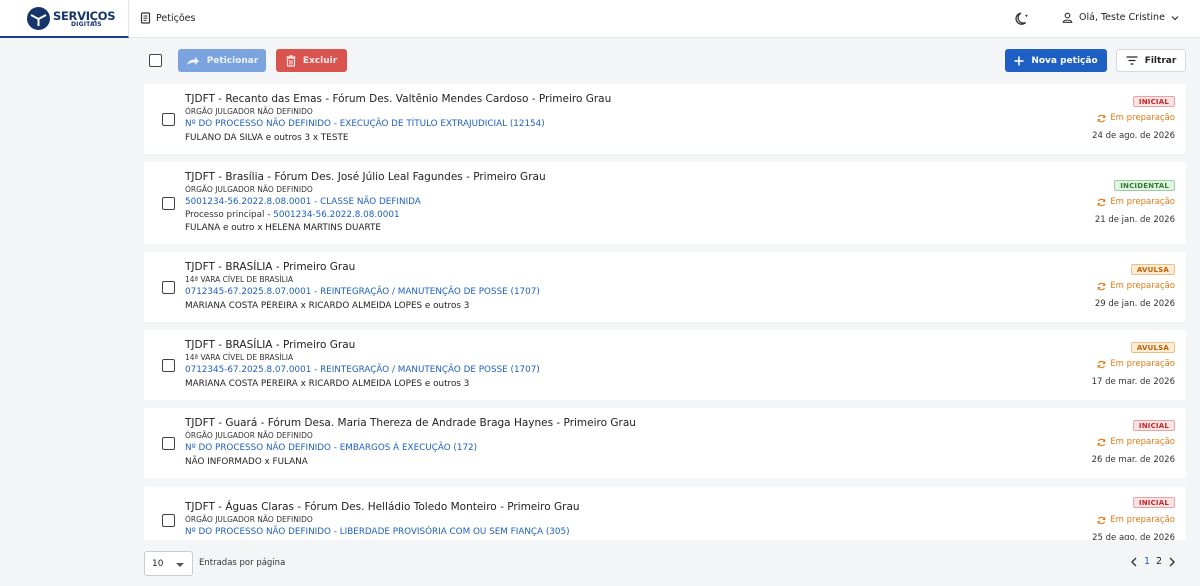 Image resolution: width=1200 pixels, height=586 pixels. What do you see at coordinates (1144, 185) in the screenshot?
I see `petition-type-badge: INCIDENTAL` at bounding box center [1144, 185].